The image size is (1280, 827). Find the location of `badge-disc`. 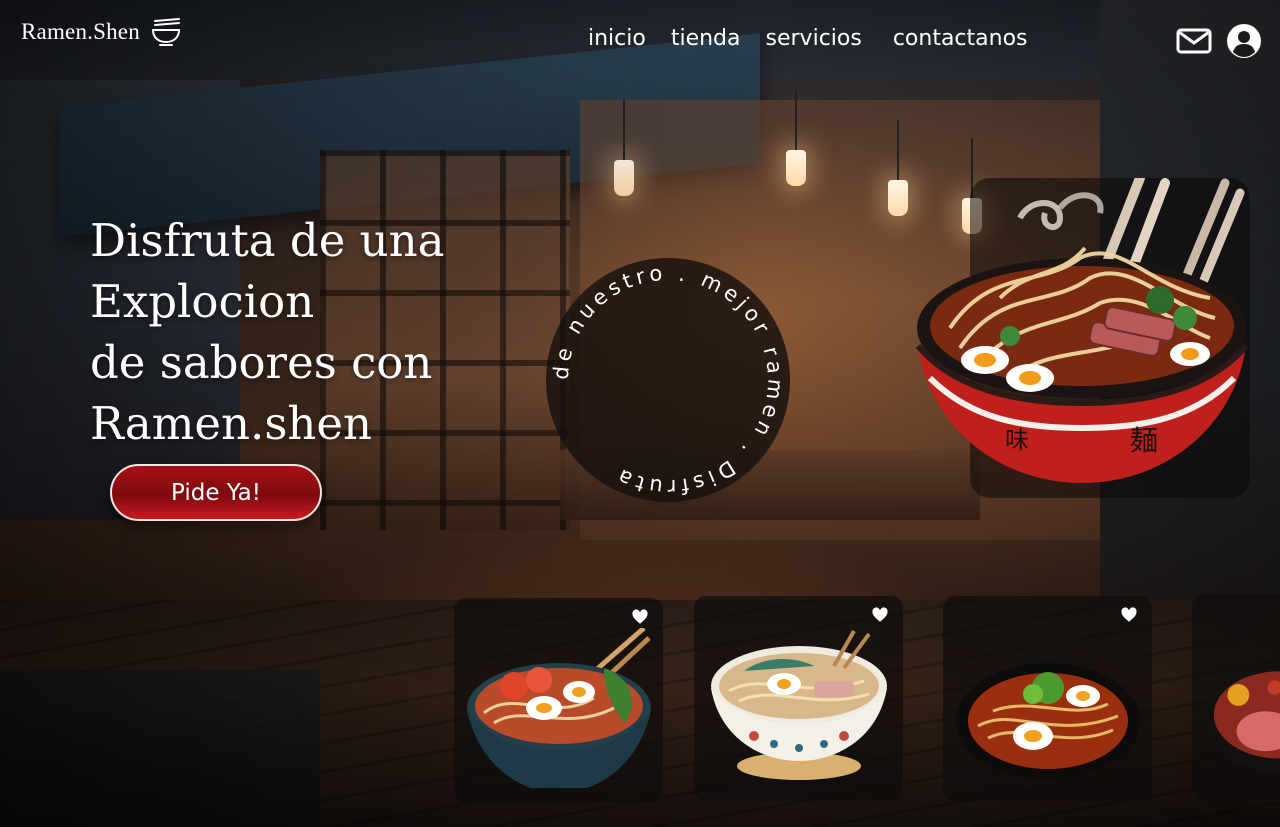

badge-disc is located at coordinates (668, 380).